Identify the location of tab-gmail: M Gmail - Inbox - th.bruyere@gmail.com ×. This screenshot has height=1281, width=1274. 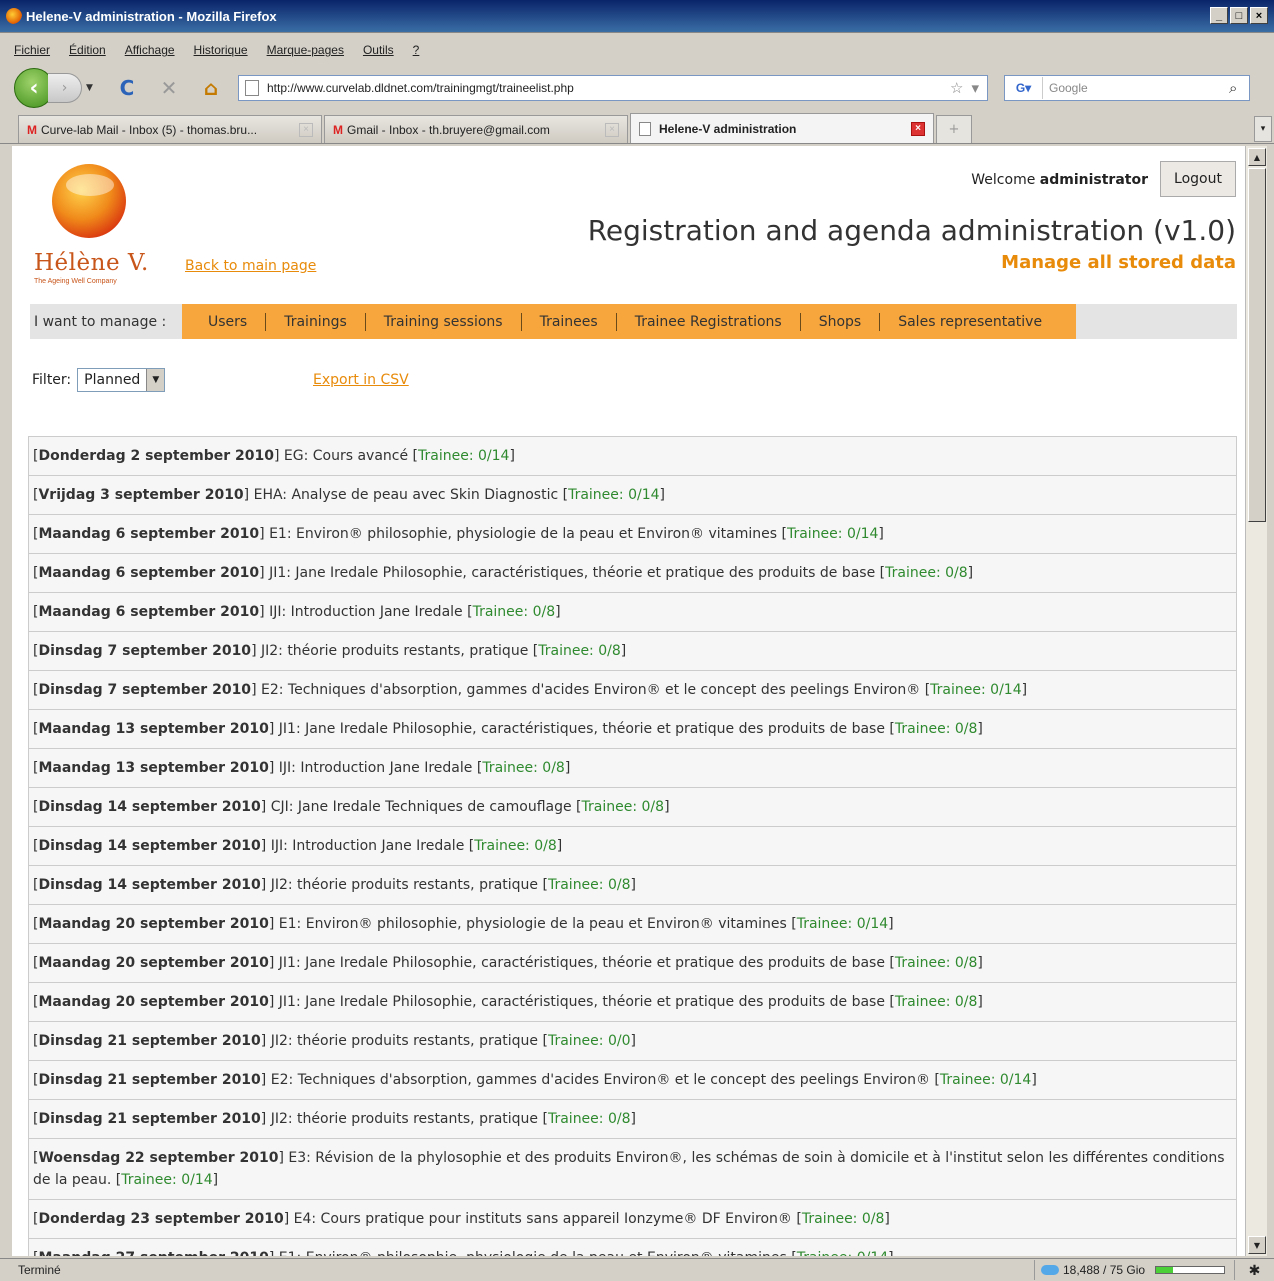
(476, 129).